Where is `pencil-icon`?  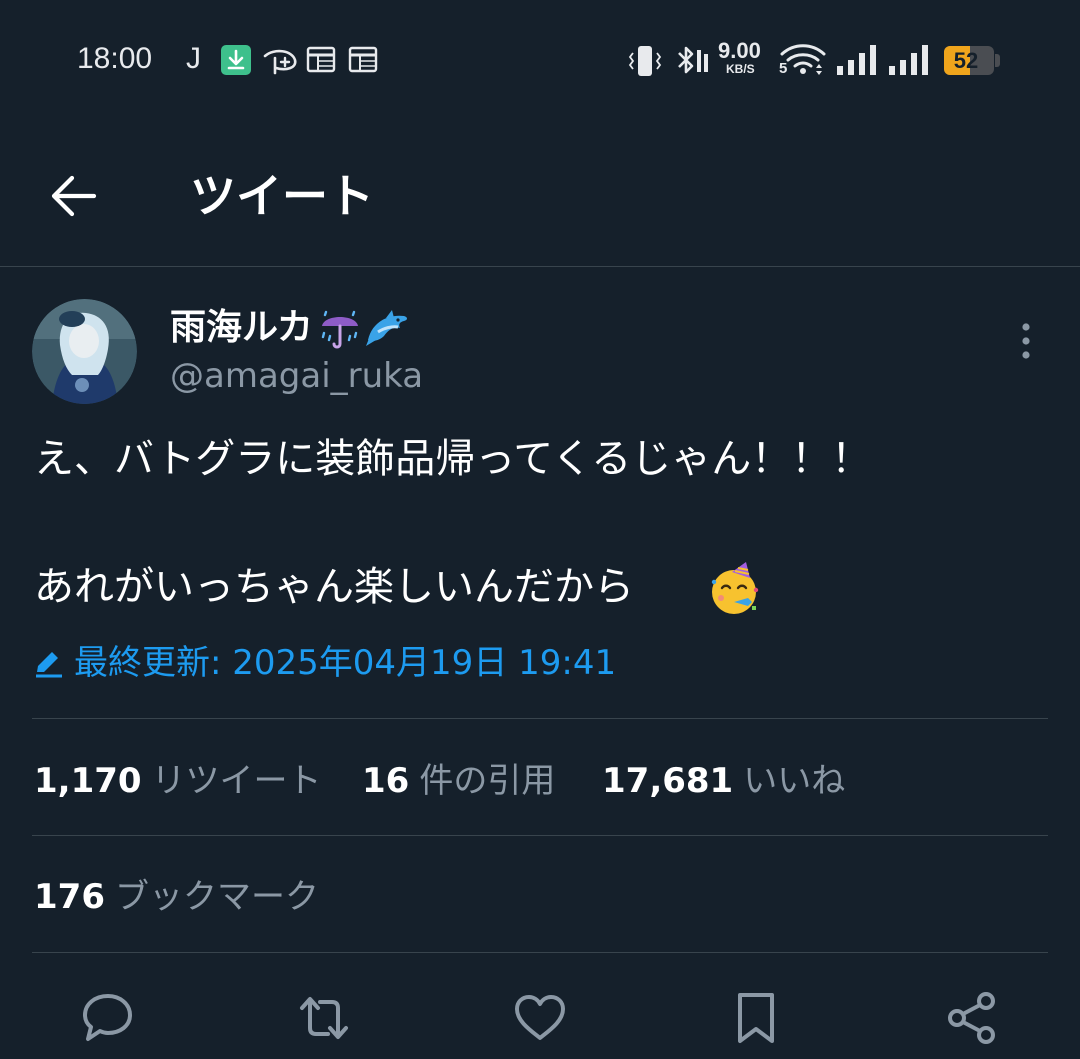
pencil-icon is located at coordinates (49, 665).